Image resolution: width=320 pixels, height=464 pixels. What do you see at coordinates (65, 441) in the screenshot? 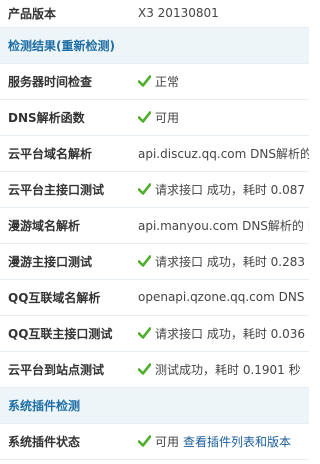
I see `row-label: 系统插件状态` at bounding box center [65, 441].